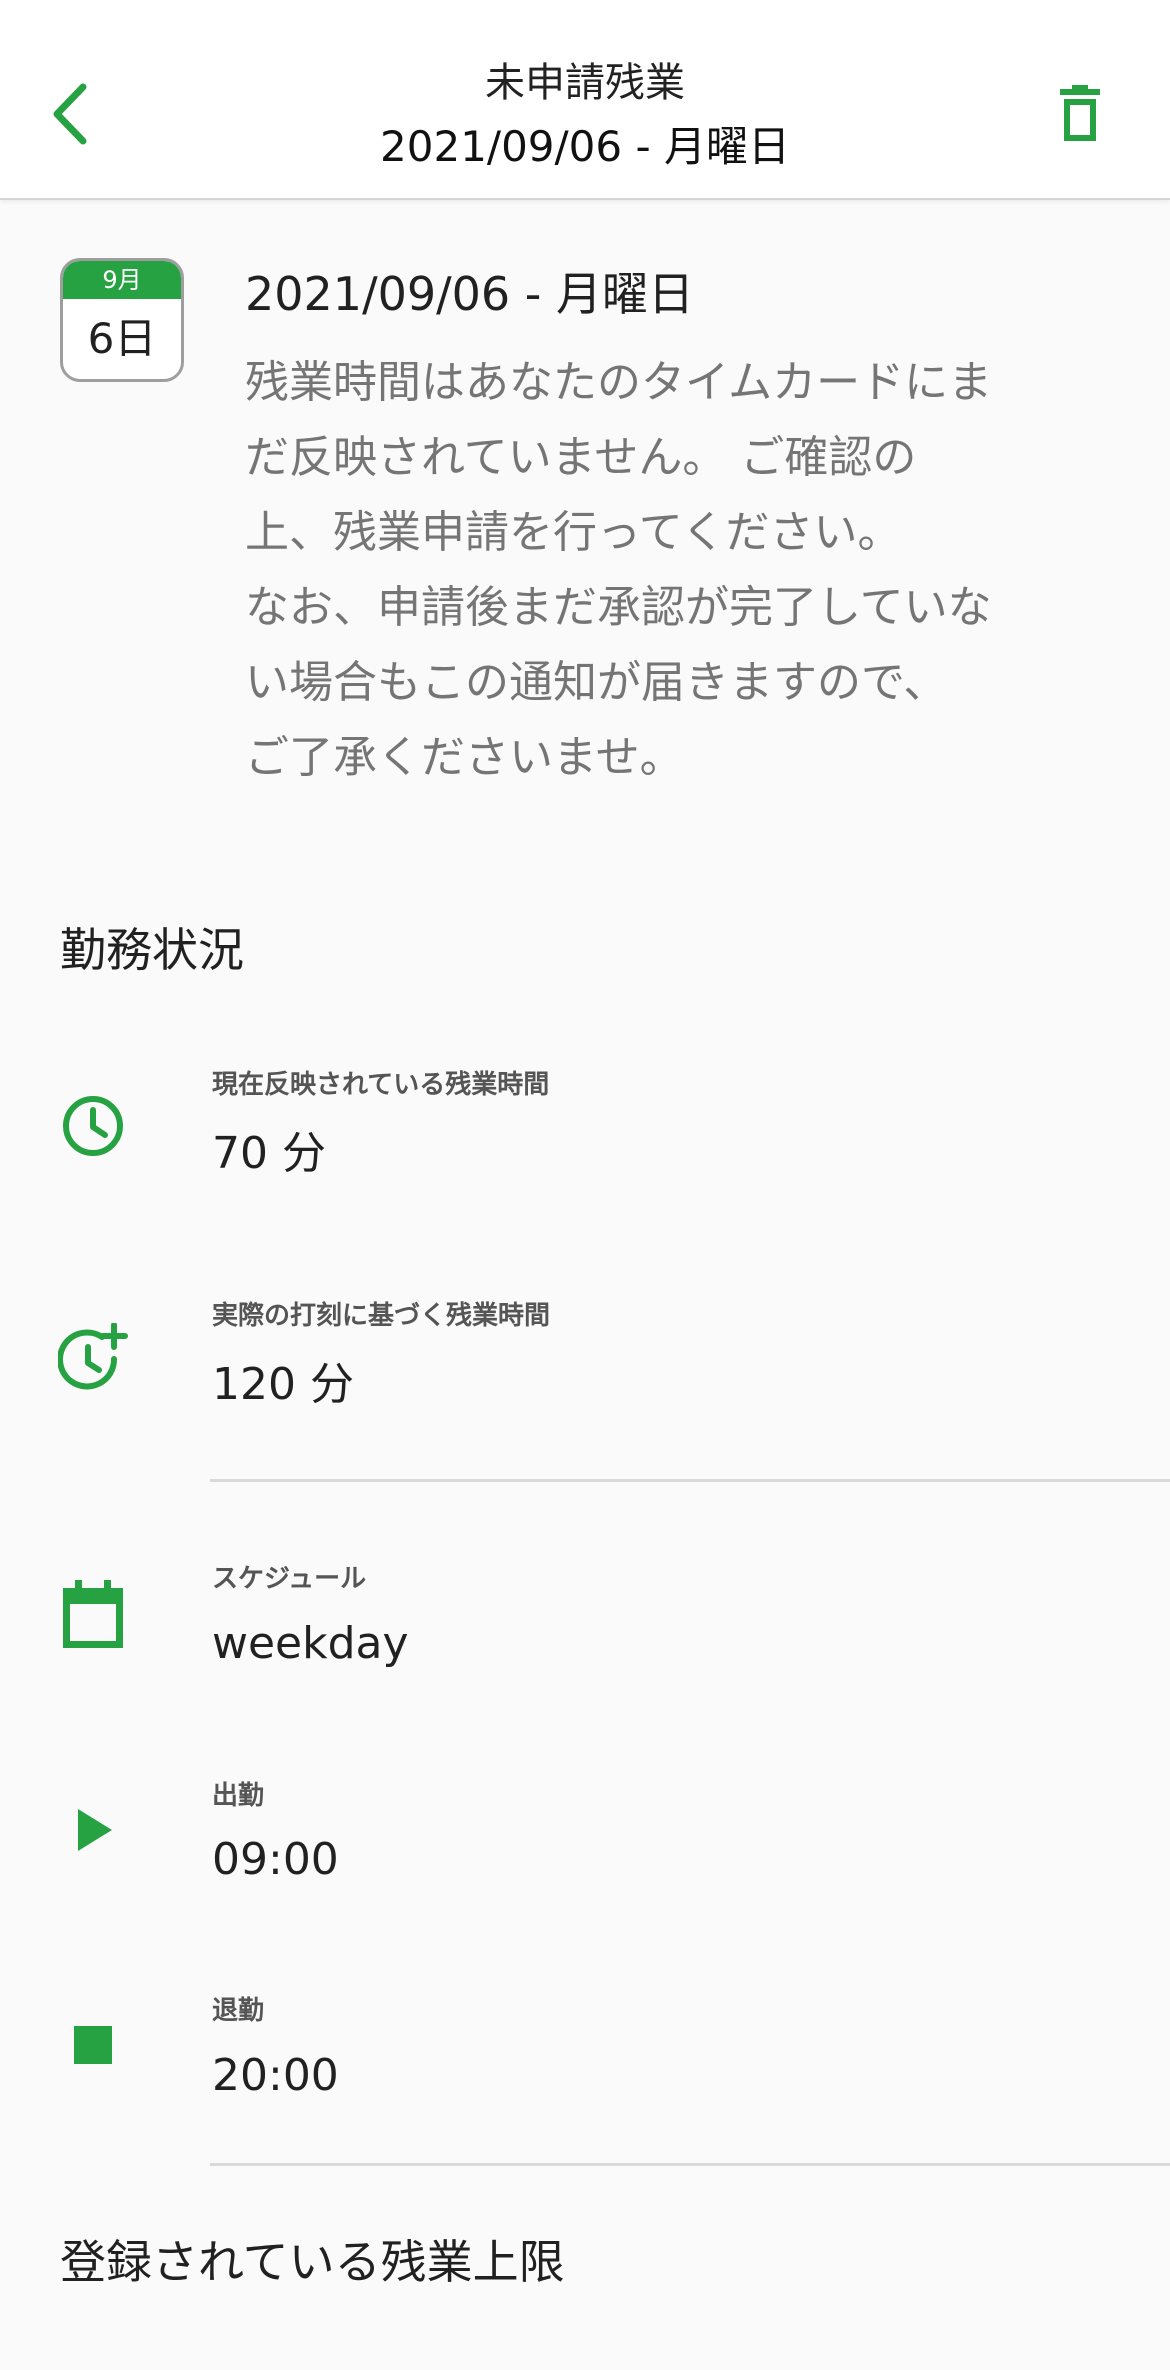  Describe the element at coordinates (289, 1579) in the screenshot. I see `schedule-label: スケジュール` at that location.